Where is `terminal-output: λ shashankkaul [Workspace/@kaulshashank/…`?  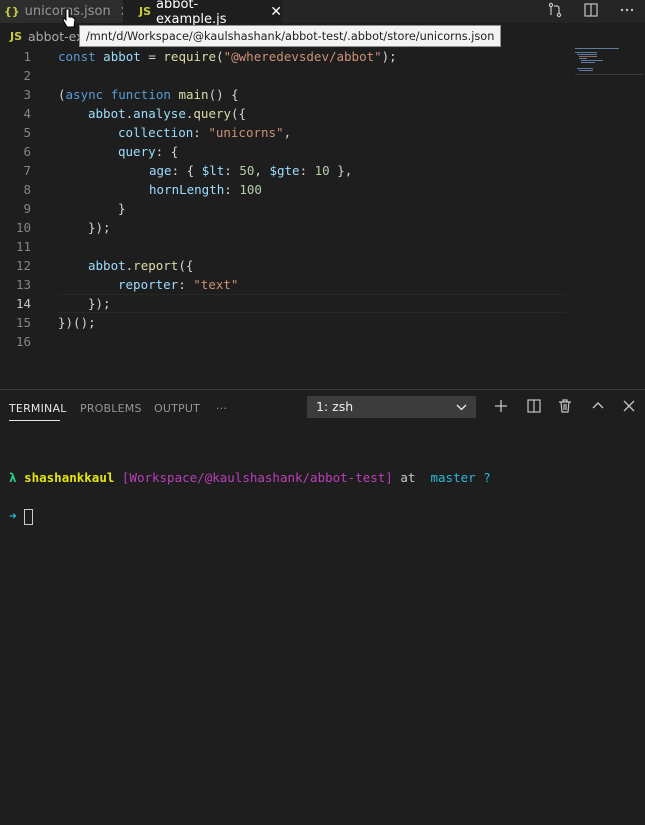 terminal-output: λ shashankkaul [Workspace/@kaulshashank/… is located at coordinates (250, 496).